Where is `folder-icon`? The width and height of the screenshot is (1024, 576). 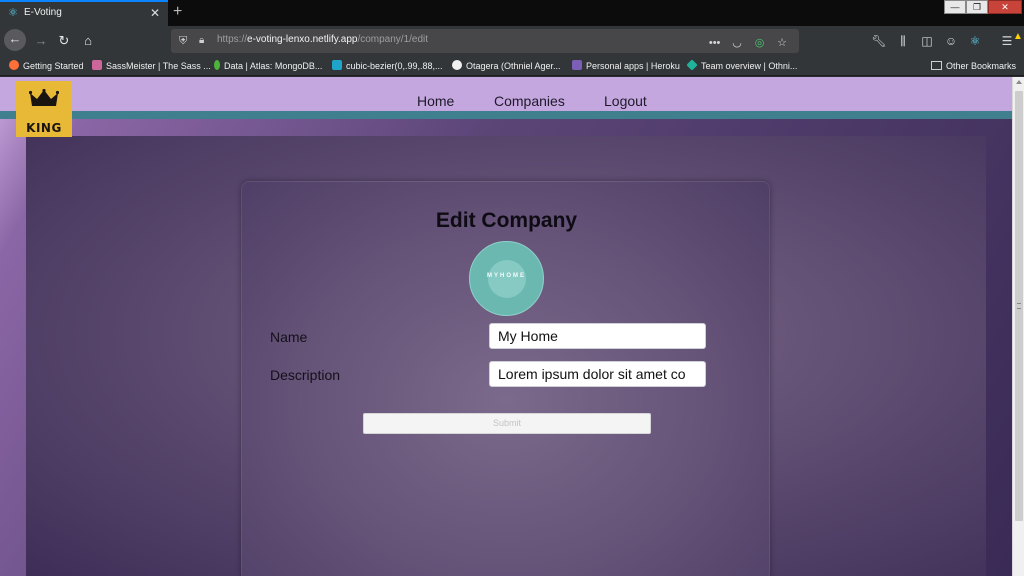 folder-icon is located at coordinates (936, 65).